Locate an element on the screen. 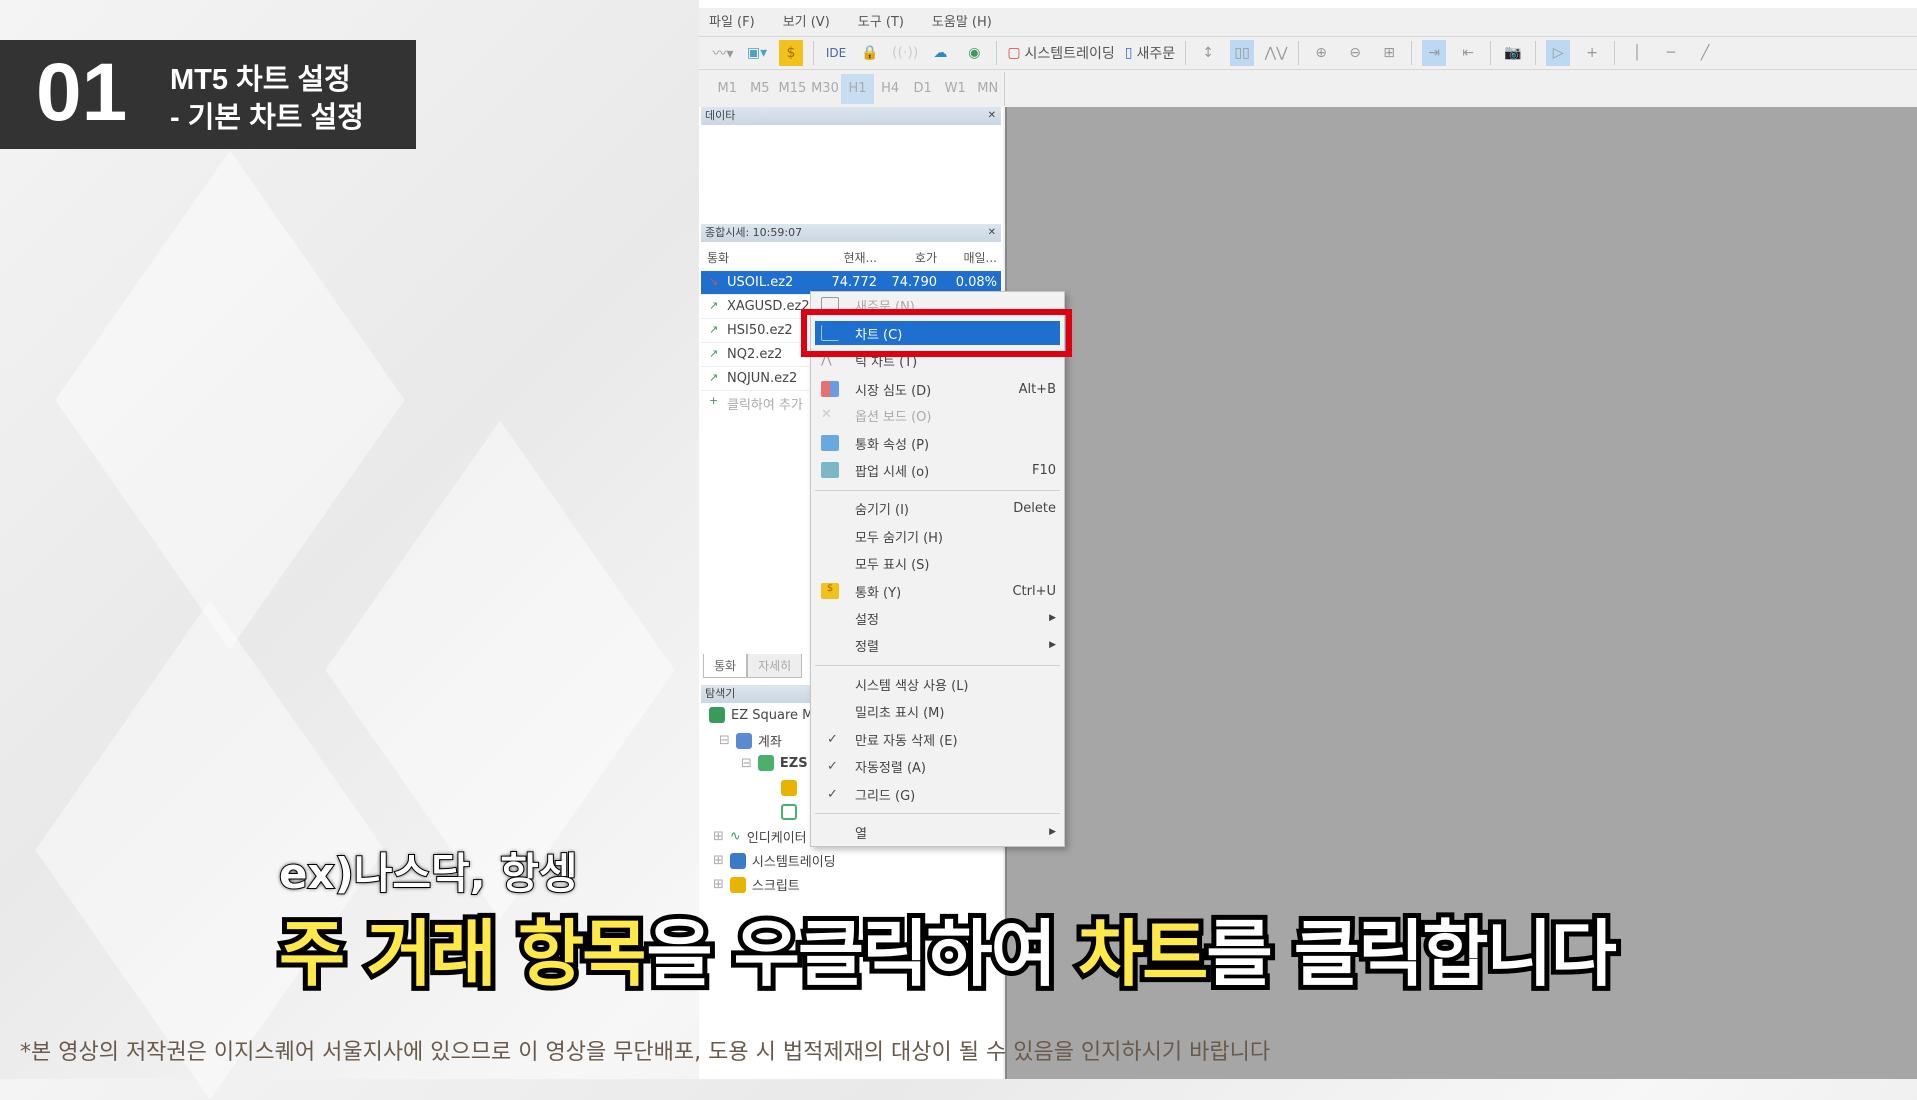  timeframe-m15: M15 is located at coordinates (792, 89).